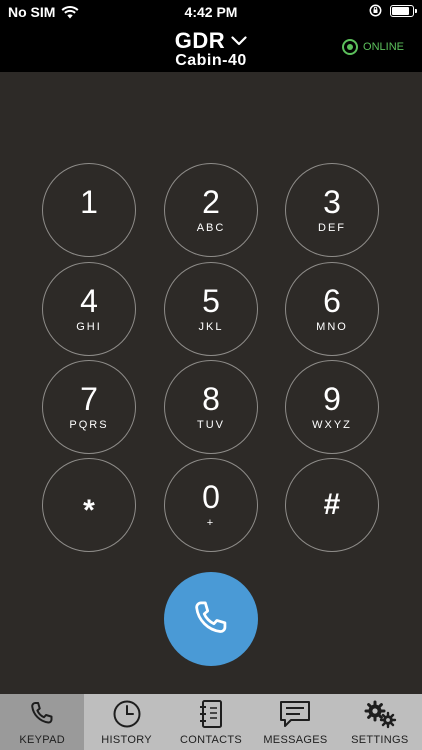  What do you see at coordinates (211, 301) in the screenshot?
I see `key-digit: 5` at bounding box center [211, 301].